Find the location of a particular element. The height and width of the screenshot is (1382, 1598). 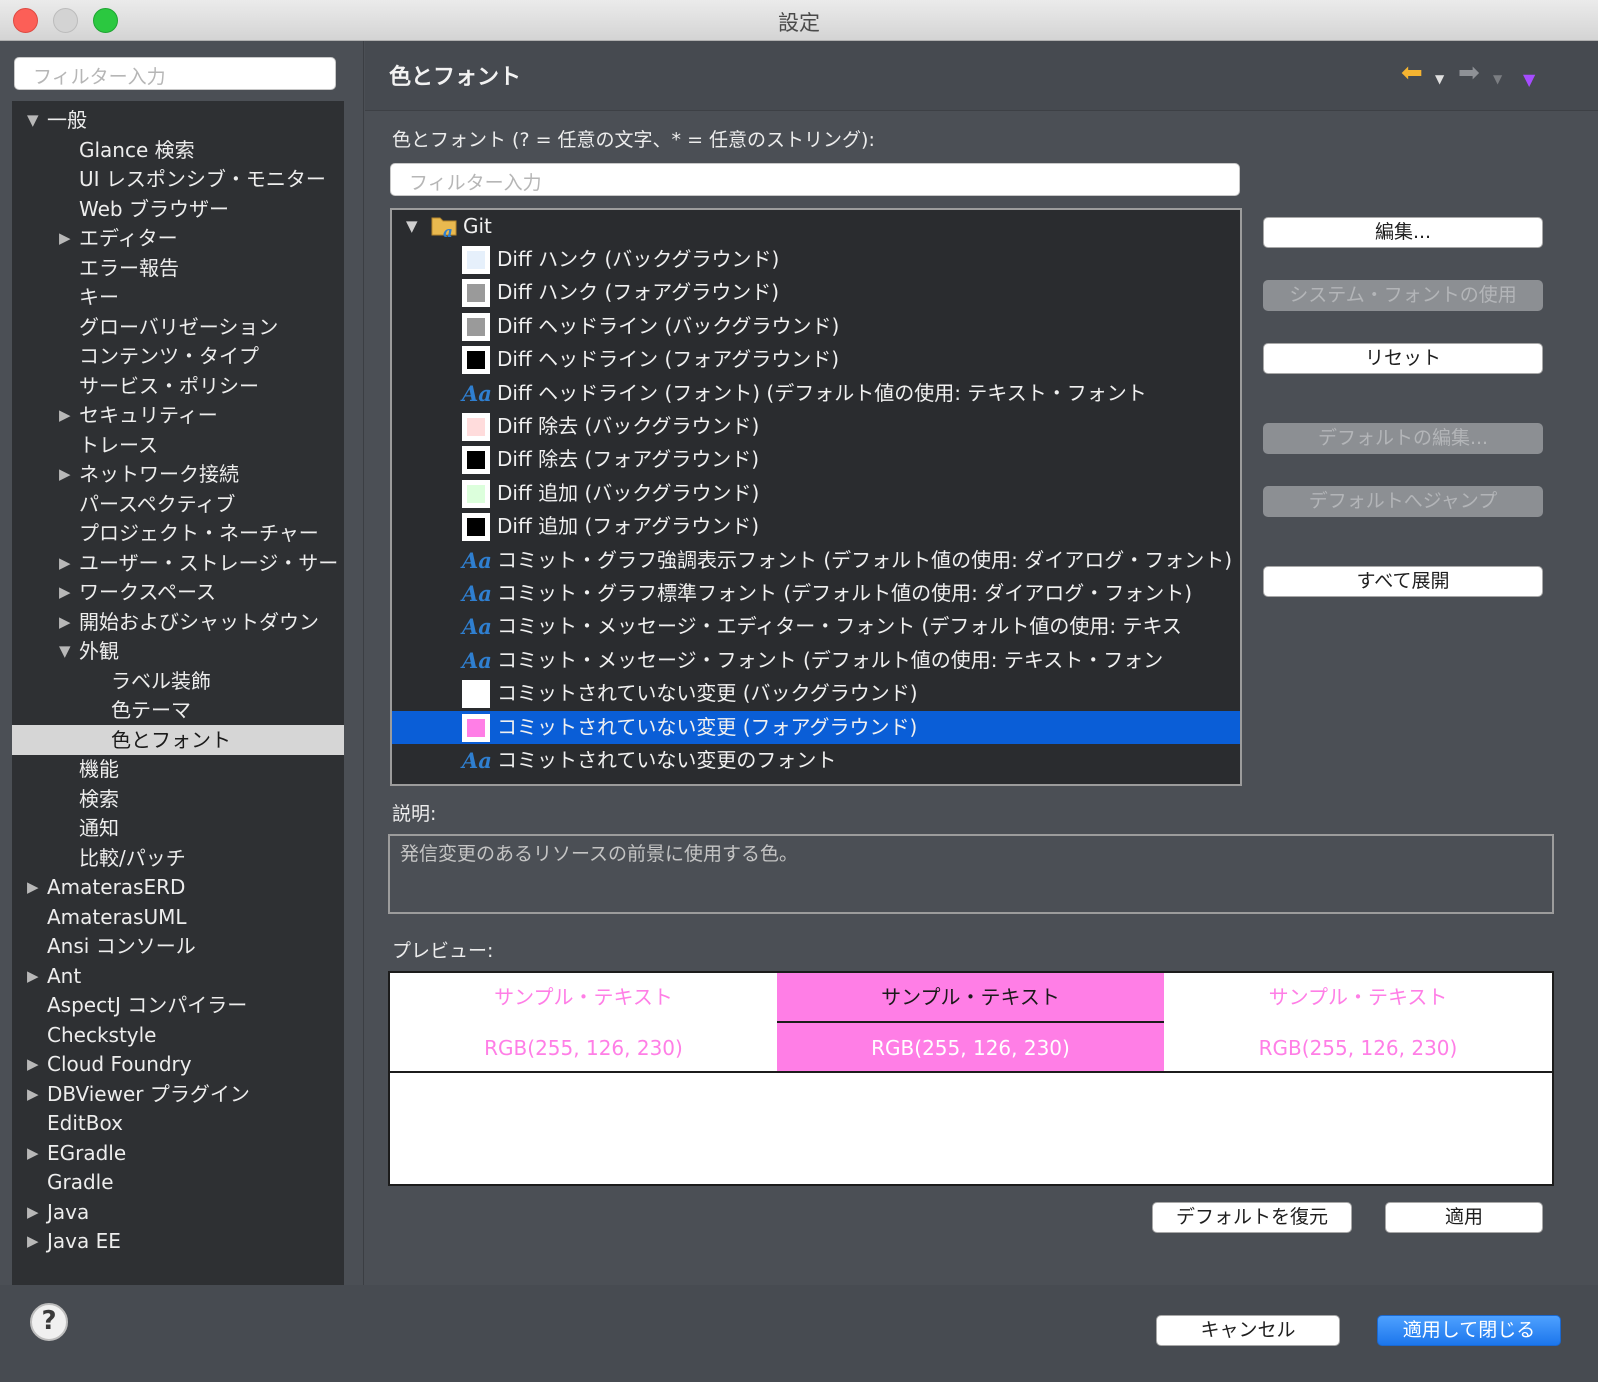

color-setting-row: Diff ヘッドライン (フォアグラウンド) is located at coordinates (816, 359).